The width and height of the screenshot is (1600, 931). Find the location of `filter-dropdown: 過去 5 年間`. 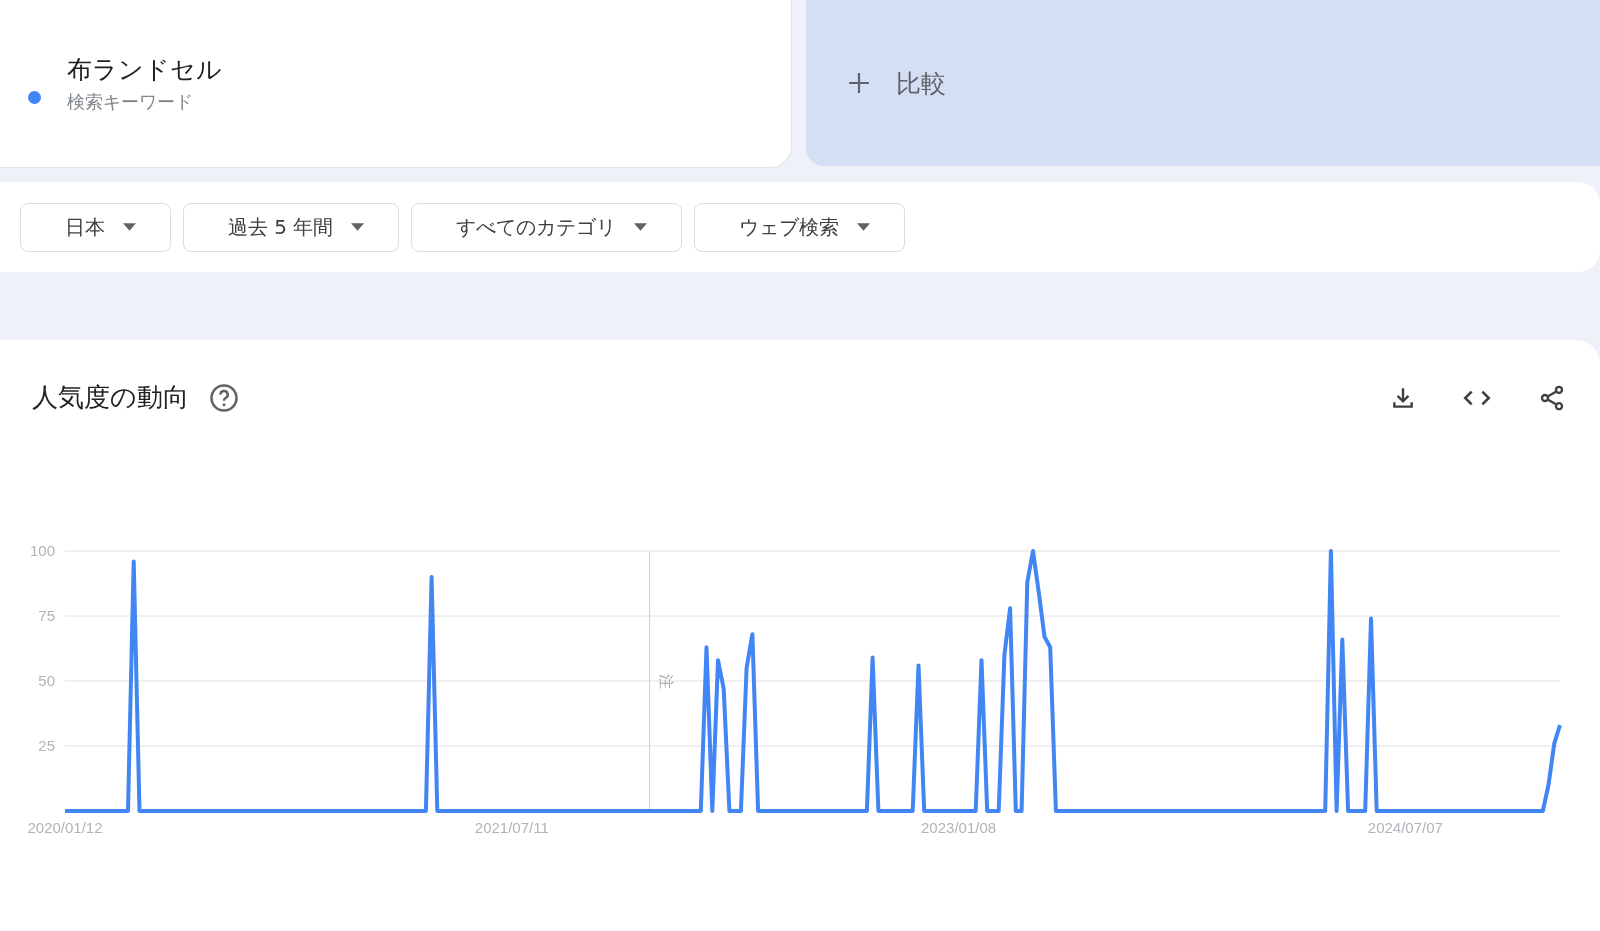

filter-dropdown: 過去 5 年間 is located at coordinates (291, 227).